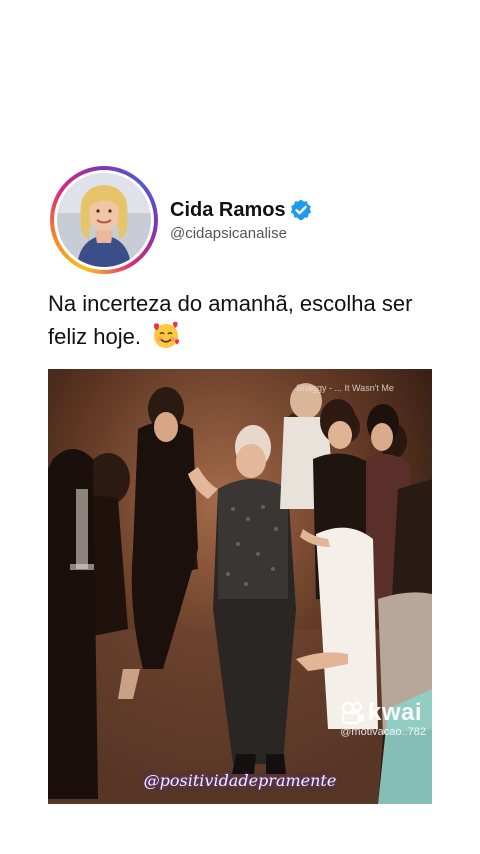 This screenshot has width=480, height=854. What do you see at coordinates (241, 233) in the screenshot?
I see `author-handle: @cidapsicanalise` at bounding box center [241, 233].